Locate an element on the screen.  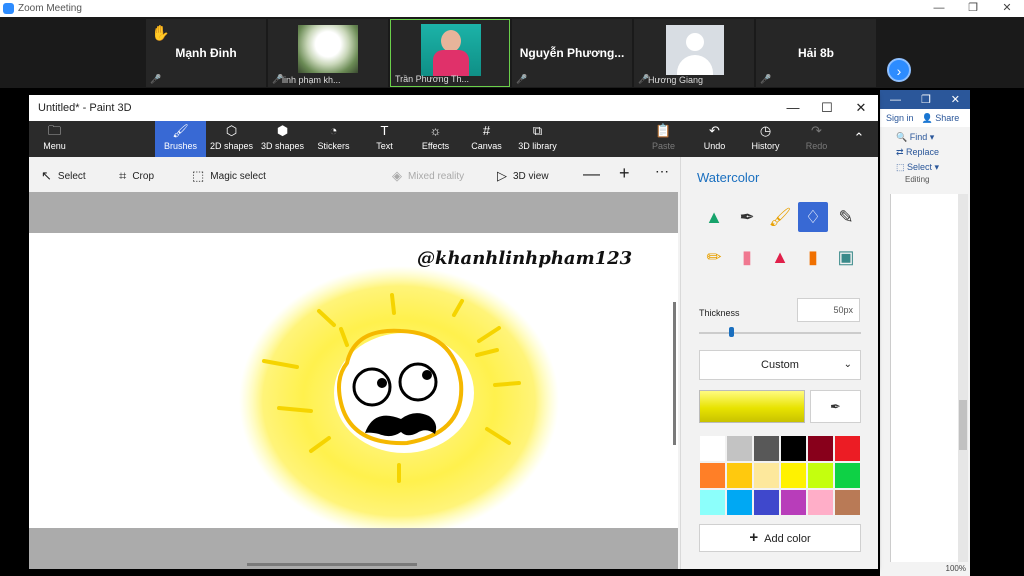
add-color-button: + Add color is located at coordinates (780, 538).